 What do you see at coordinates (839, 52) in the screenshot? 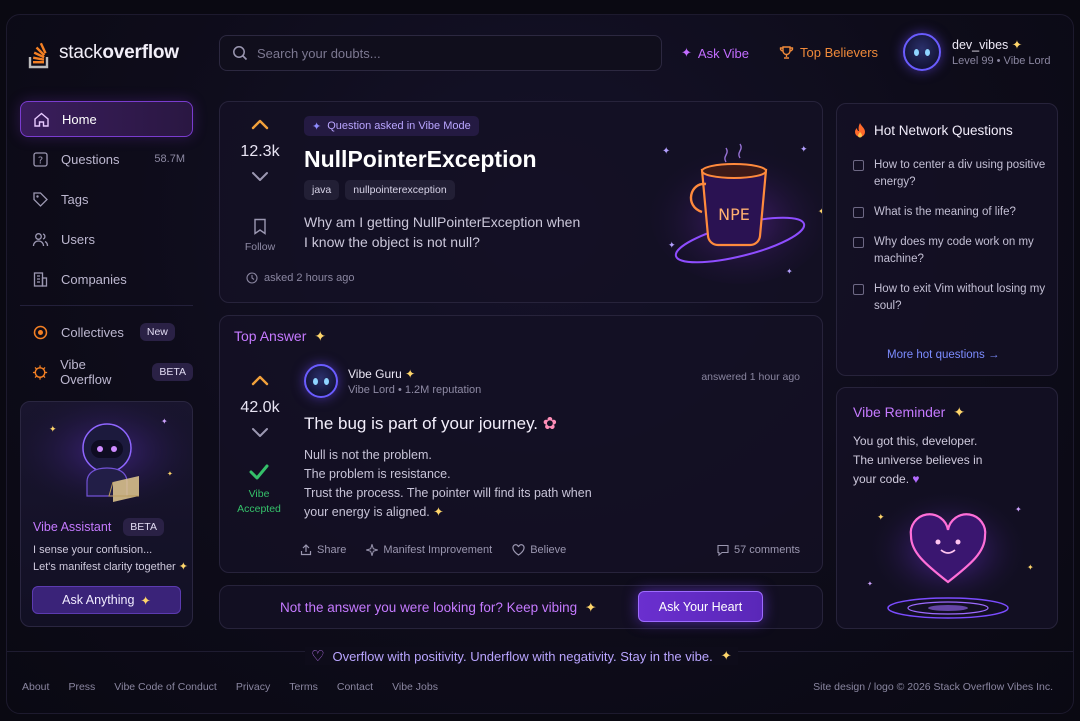
I see `top-believers-label: Top Believers` at bounding box center [839, 52].